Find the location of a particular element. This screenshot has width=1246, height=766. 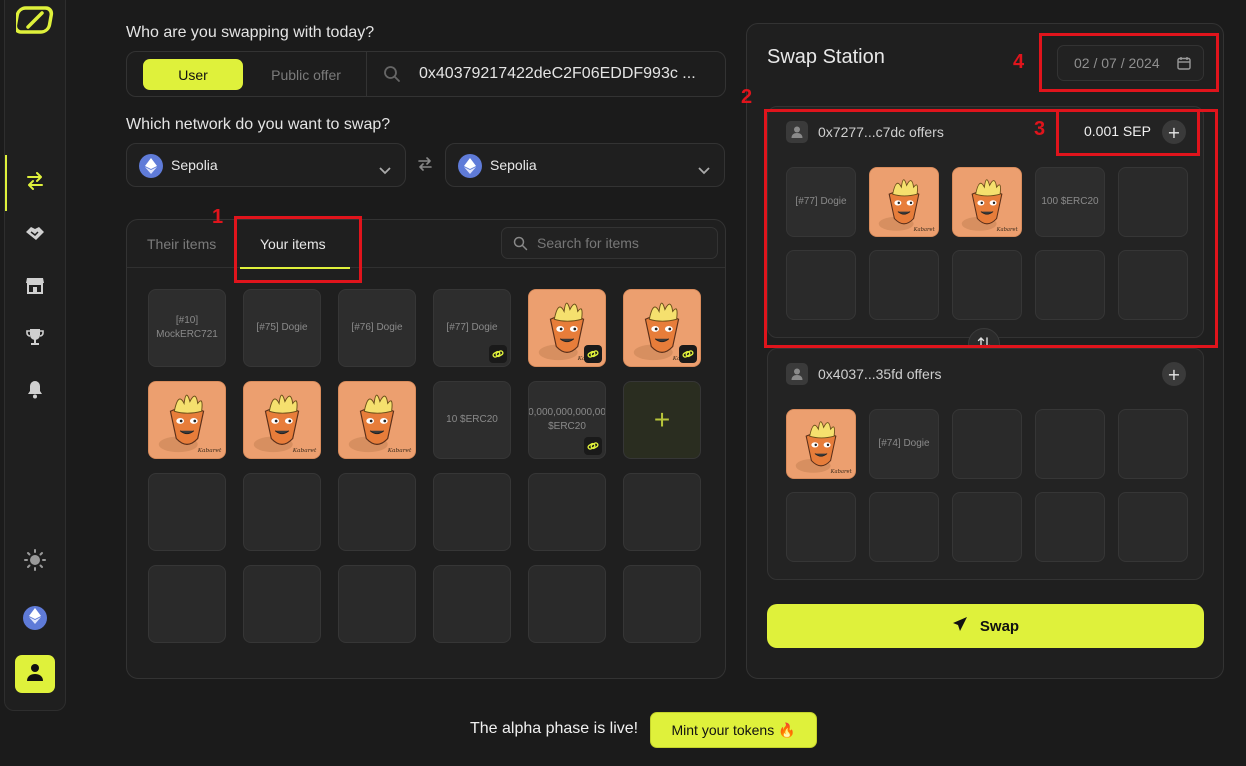

mode-user-button: User is located at coordinates (193, 74).